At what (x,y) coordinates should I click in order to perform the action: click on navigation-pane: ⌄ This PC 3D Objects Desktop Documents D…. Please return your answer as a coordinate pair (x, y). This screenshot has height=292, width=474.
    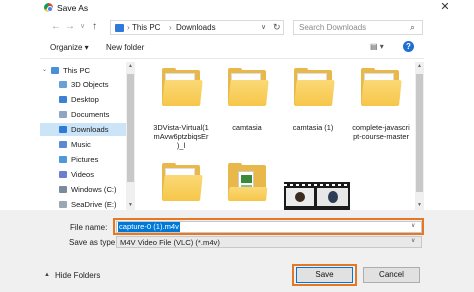
    Looking at the image, I should click on (88, 136).